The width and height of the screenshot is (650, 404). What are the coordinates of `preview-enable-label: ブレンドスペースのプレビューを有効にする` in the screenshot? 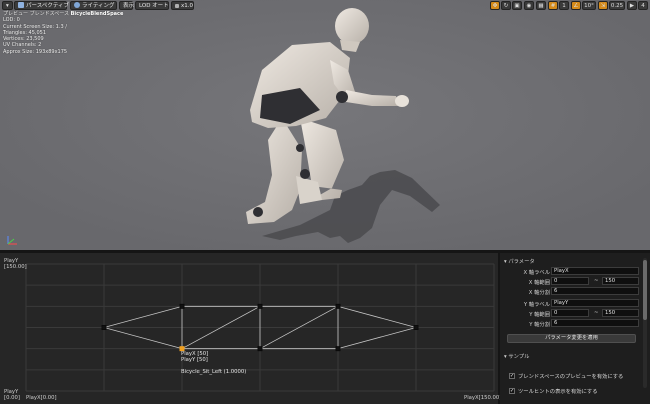 It's located at (571, 377).